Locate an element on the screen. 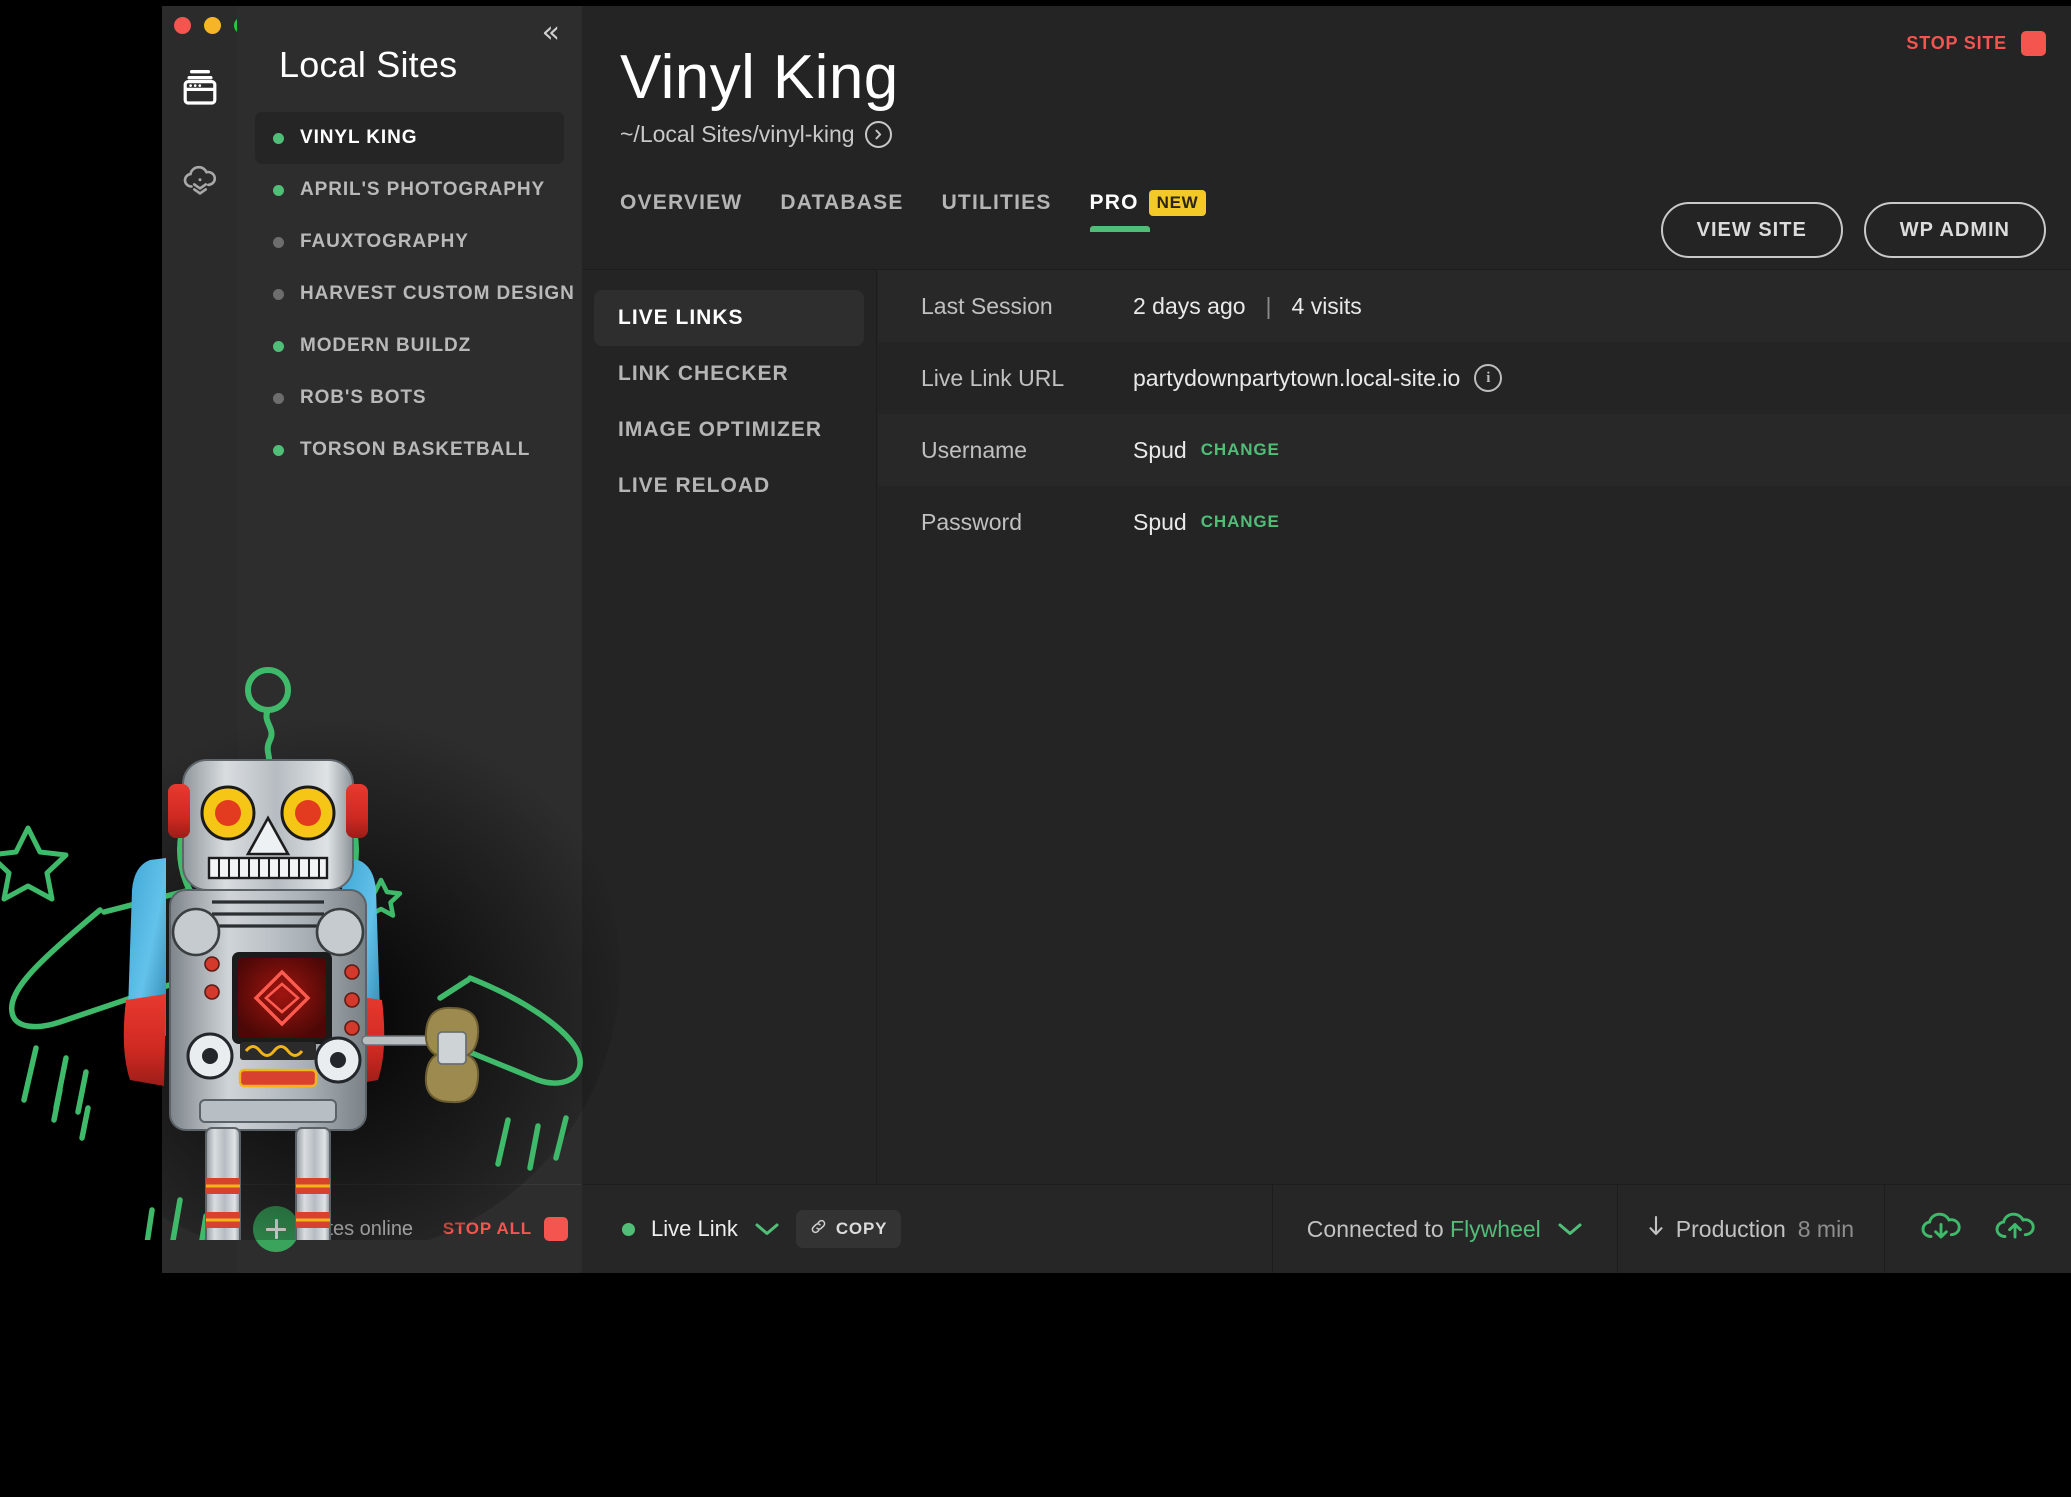 The height and width of the screenshot is (1497, 2071). row-value: 2 days ago | 4 visits is located at coordinates (1247, 306).